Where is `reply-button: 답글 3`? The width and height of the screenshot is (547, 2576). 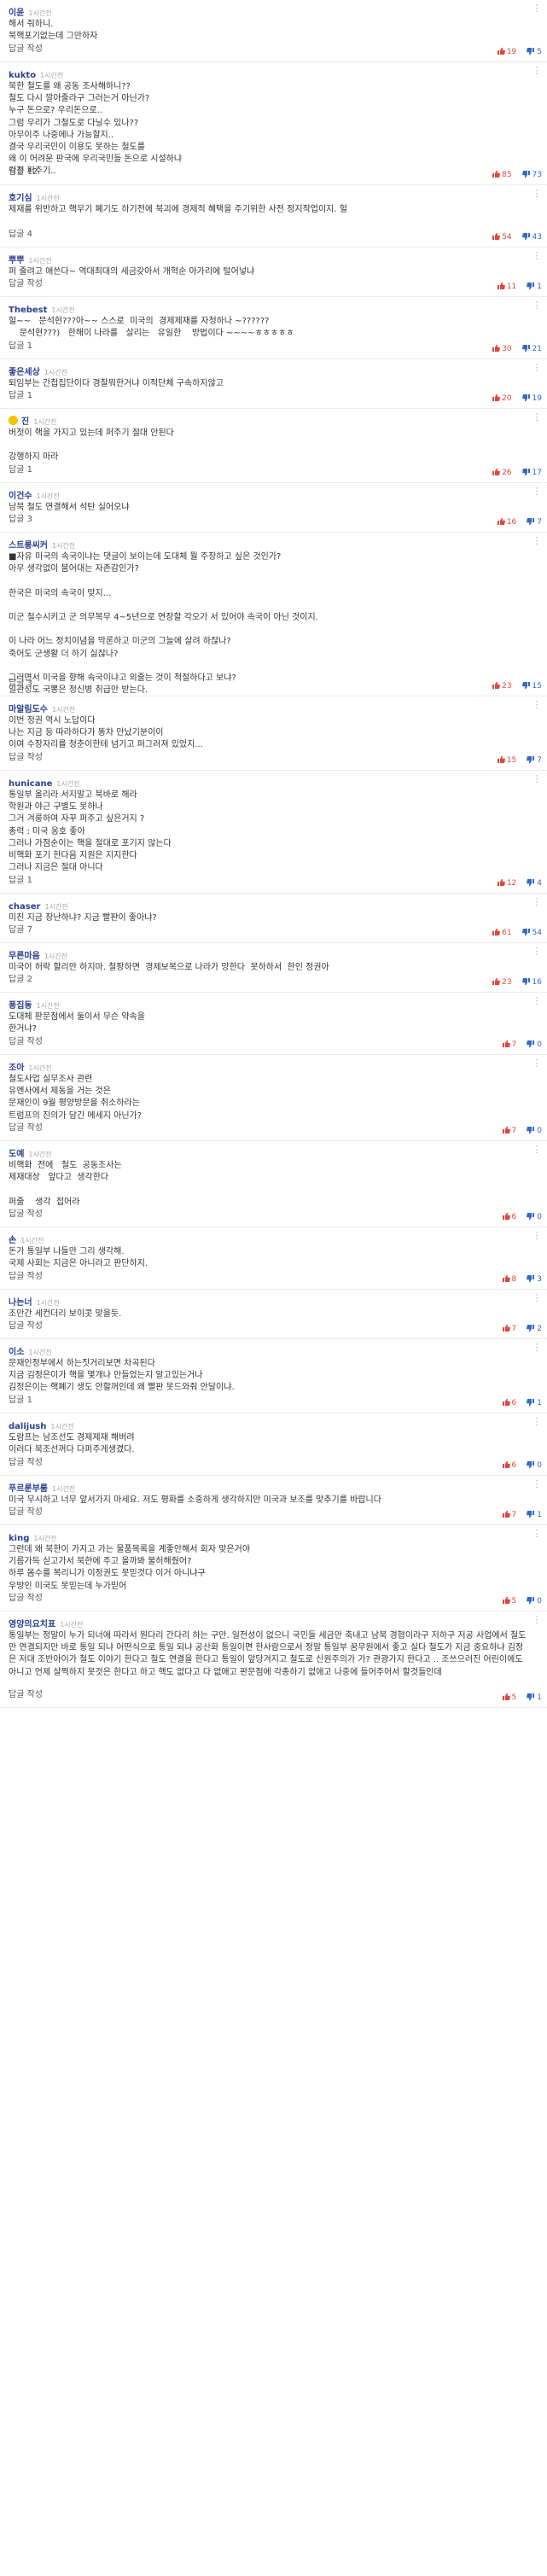 reply-button: 답글 3 is located at coordinates (21, 684).